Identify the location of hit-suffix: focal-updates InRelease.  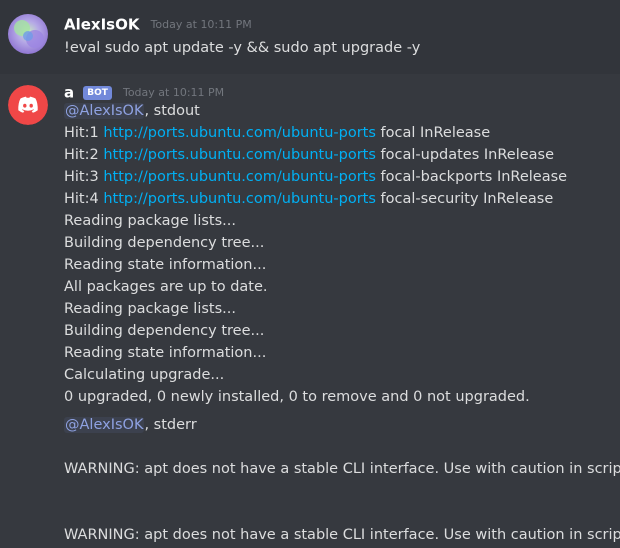
(464, 155).